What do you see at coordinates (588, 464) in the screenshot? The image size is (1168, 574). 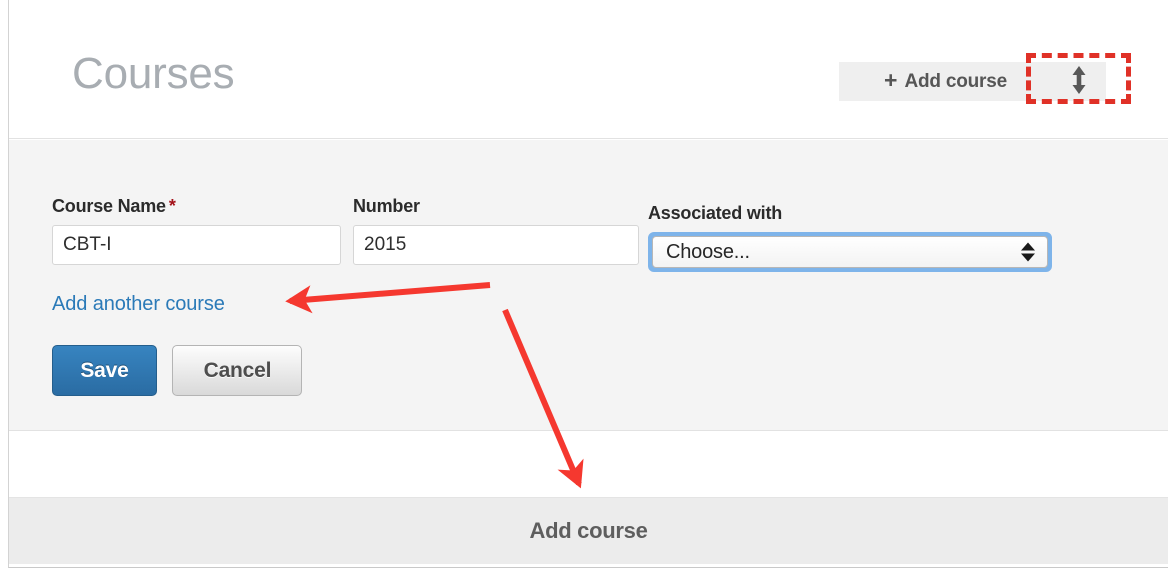 I see `course-list-empty-row` at bounding box center [588, 464].